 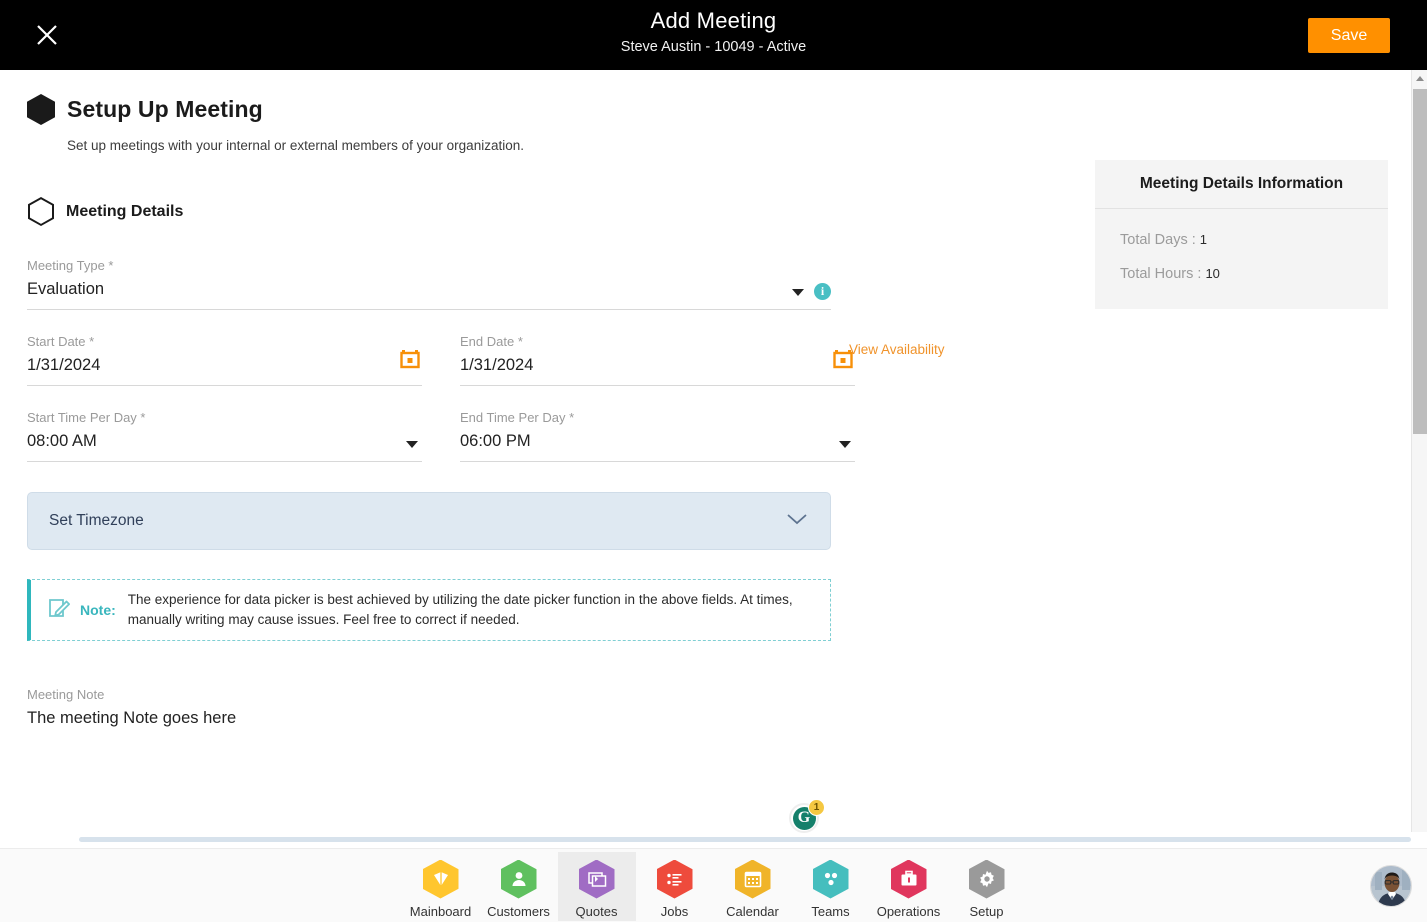 I want to click on vertical-scrollbar, so click(x=1419, y=451).